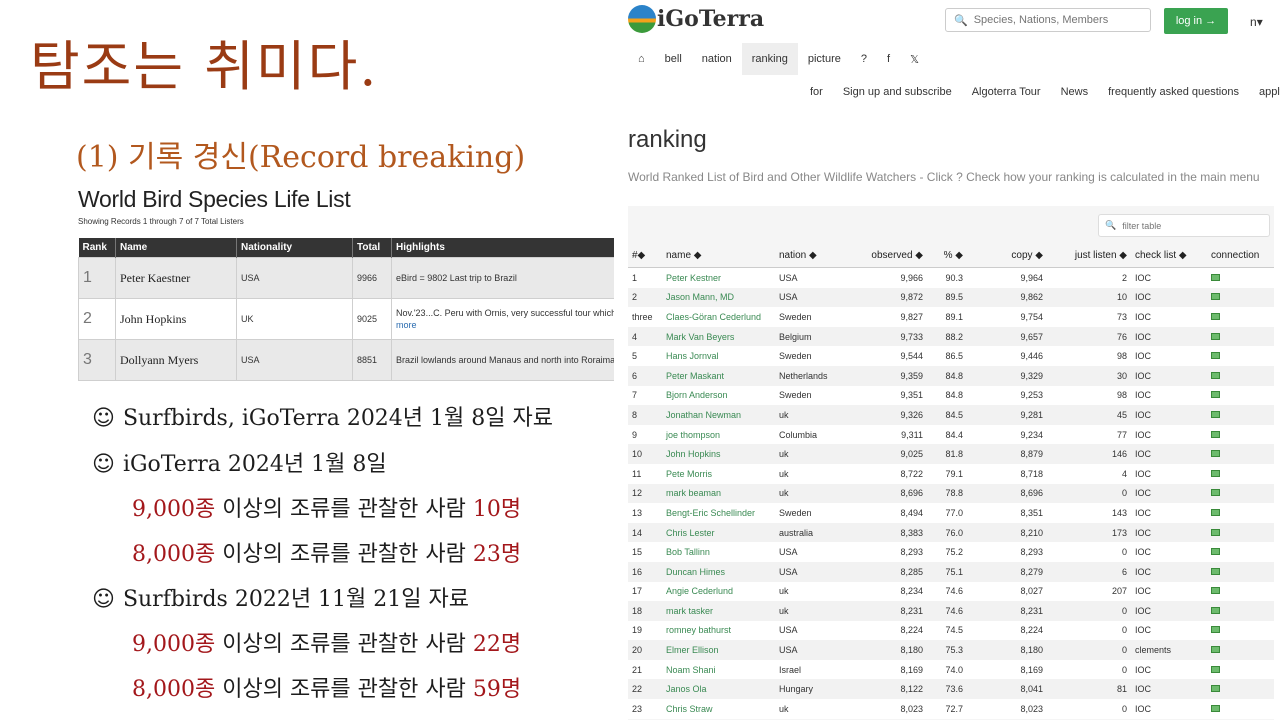 This screenshot has height=720, width=1280. Describe the element at coordinates (696, 19) in the screenshot. I see `igoterra-logo: iGoTerra` at that location.